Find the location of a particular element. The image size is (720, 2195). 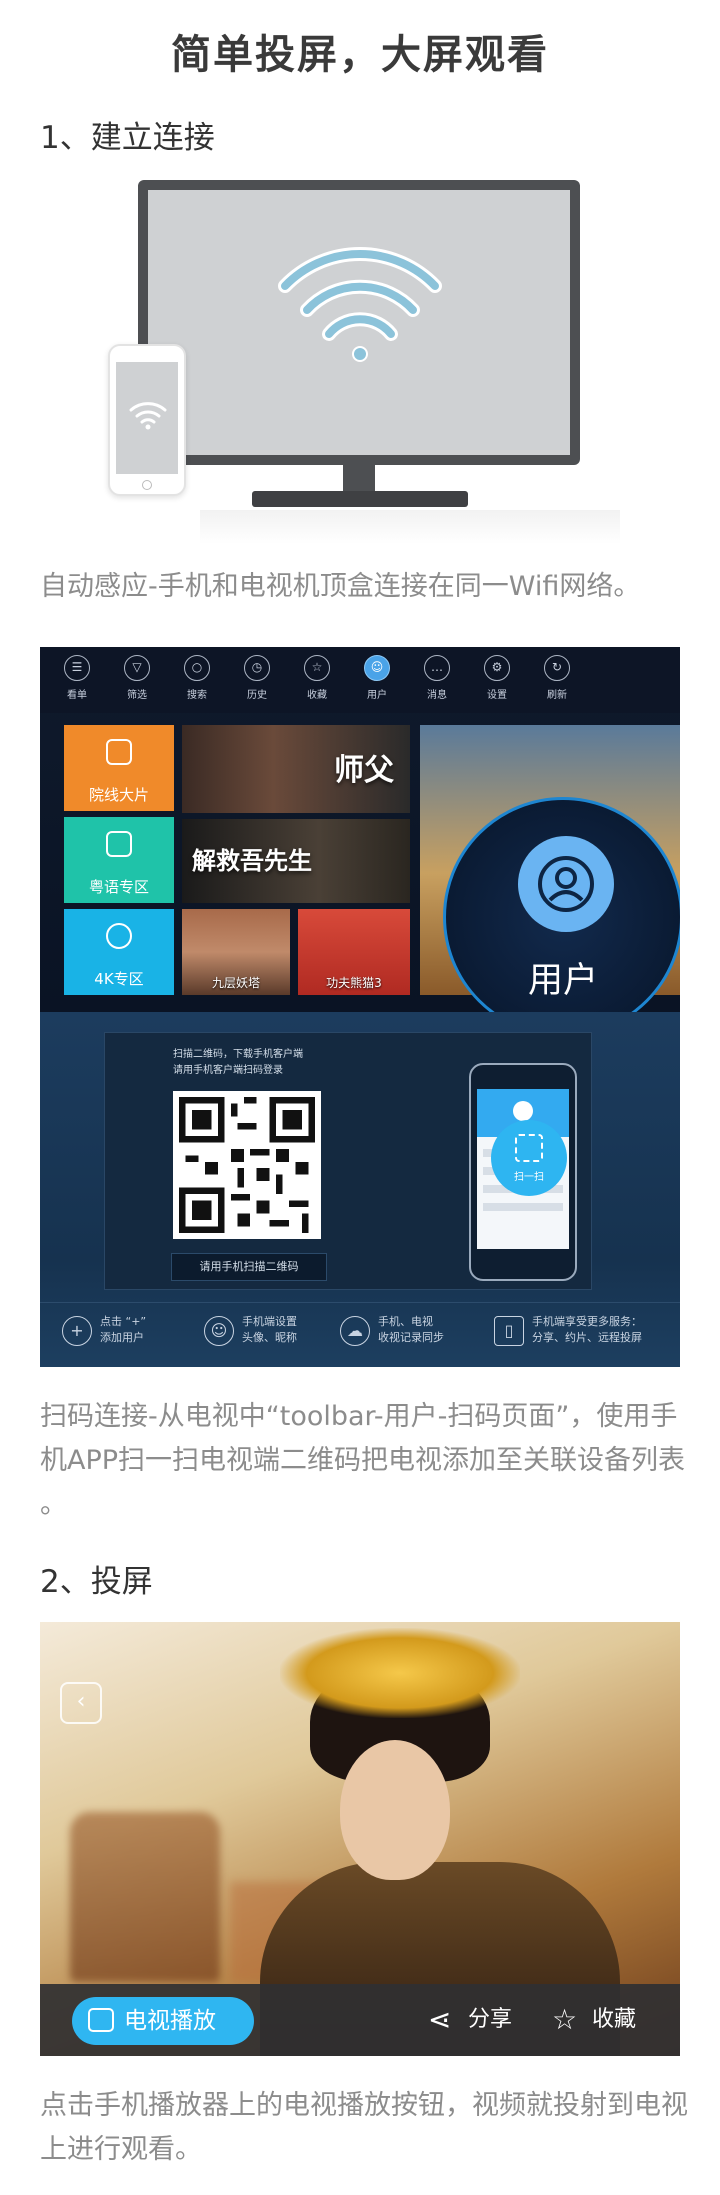

poster-caption: 功夫熊猫3 is located at coordinates (354, 983).